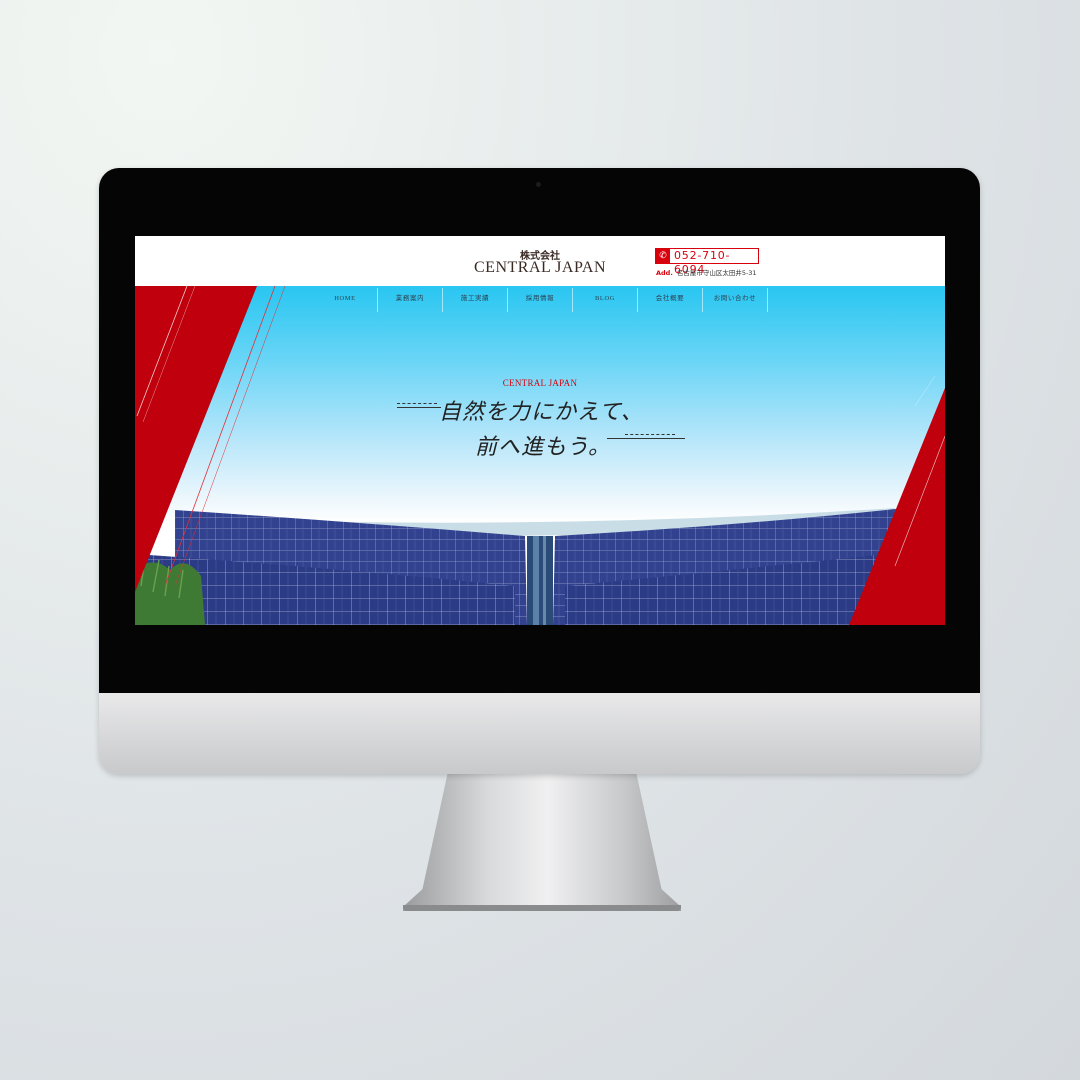 This screenshot has height=1080, width=1080. What do you see at coordinates (605, 300) in the screenshot?
I see `nav-blog: BLOG` at bounding box center [605, 300].